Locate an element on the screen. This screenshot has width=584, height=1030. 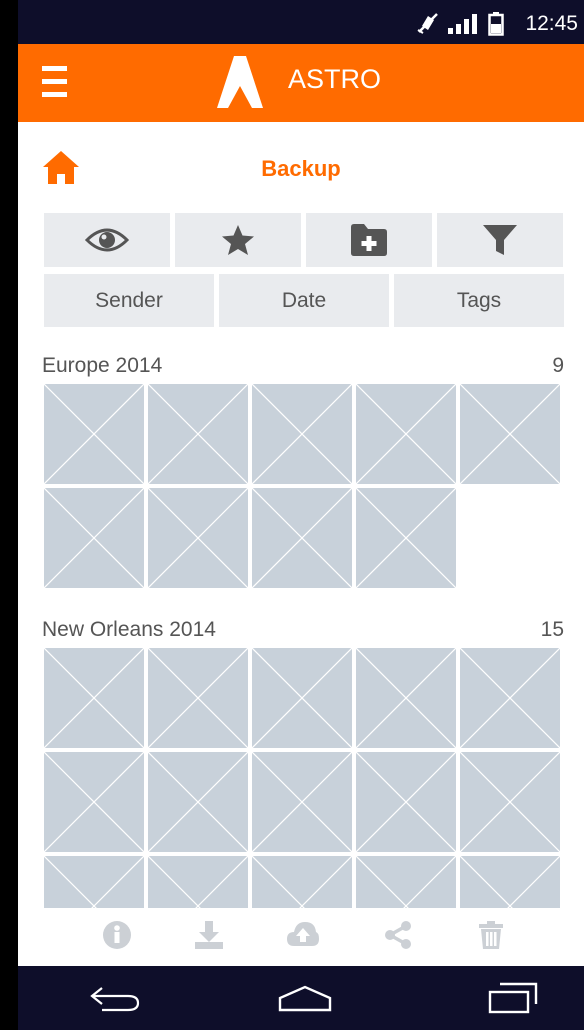
group-count: 9 is located at coordinates (558, 365).